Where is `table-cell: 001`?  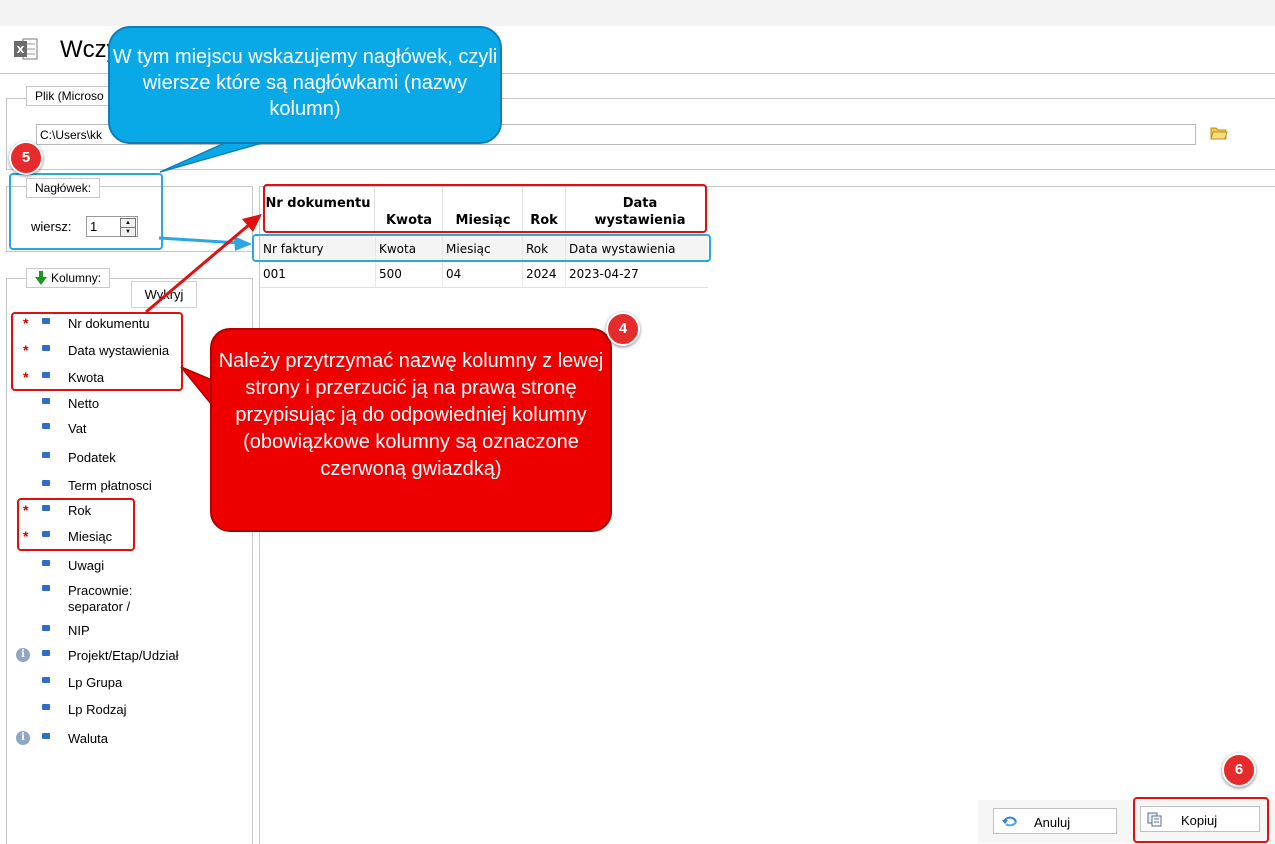 table-cell: 001 is located at coordinates (274, 274).